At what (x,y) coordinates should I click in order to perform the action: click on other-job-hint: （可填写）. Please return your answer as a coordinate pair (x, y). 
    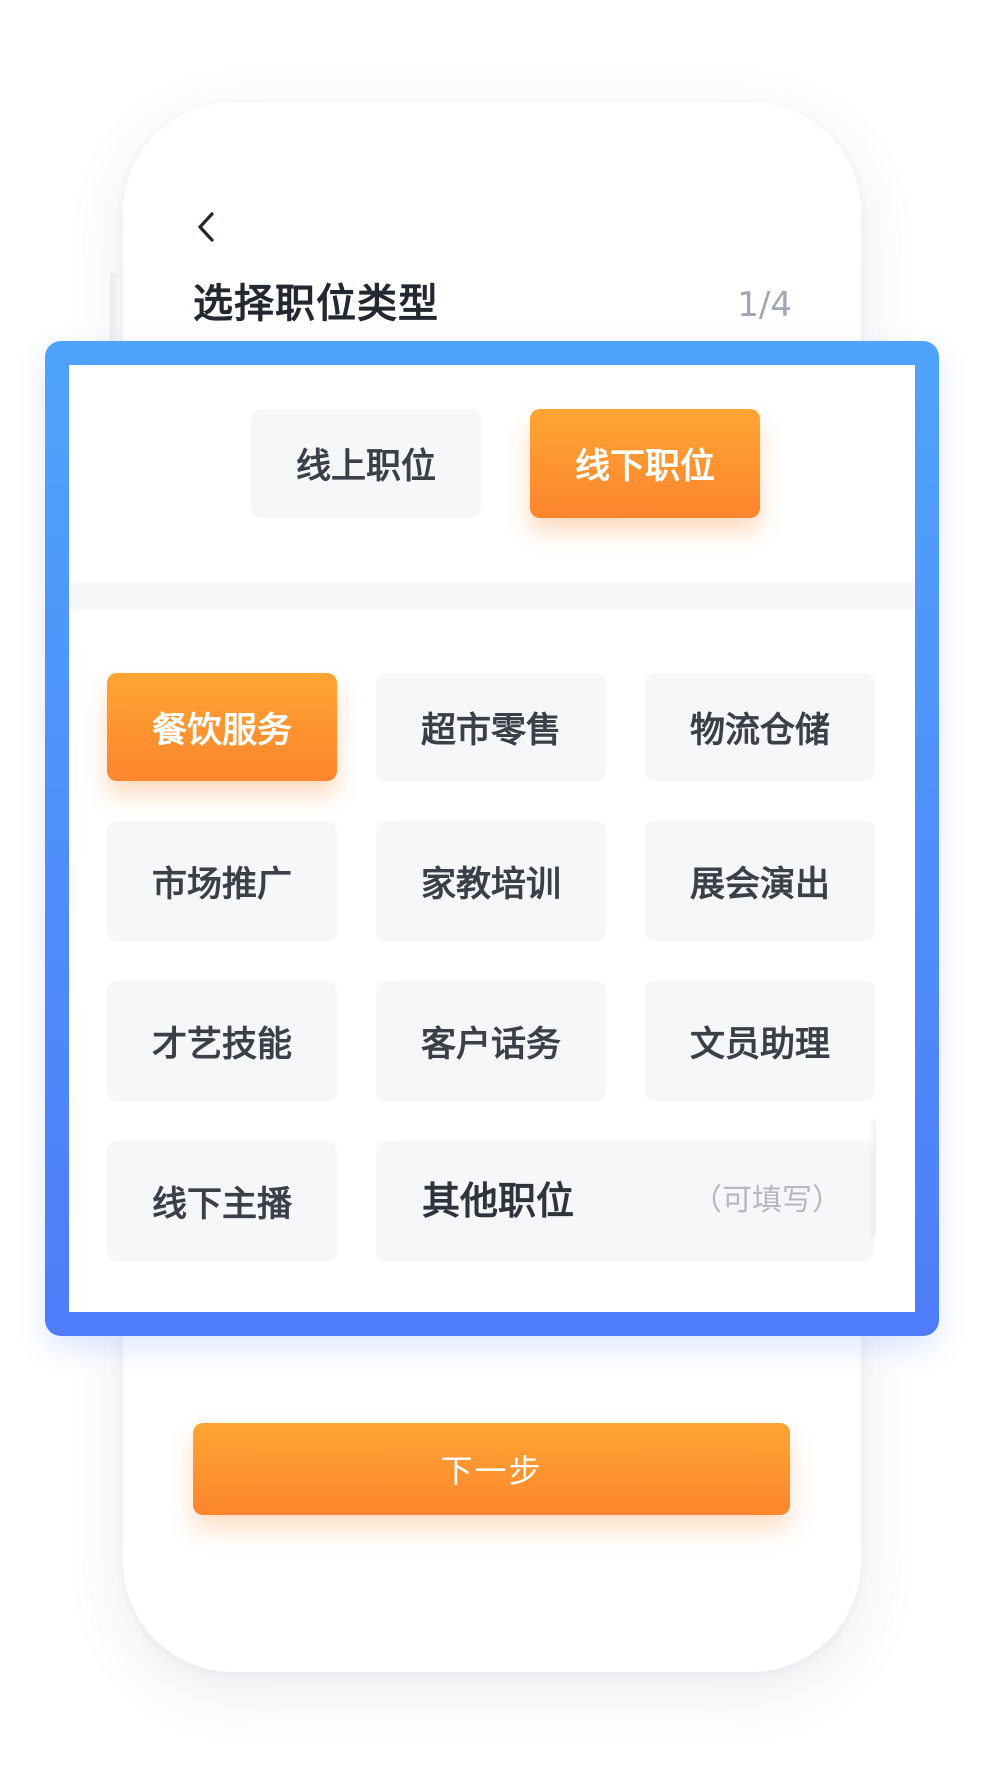
    Looking at the image, I should click on (767, 1200).